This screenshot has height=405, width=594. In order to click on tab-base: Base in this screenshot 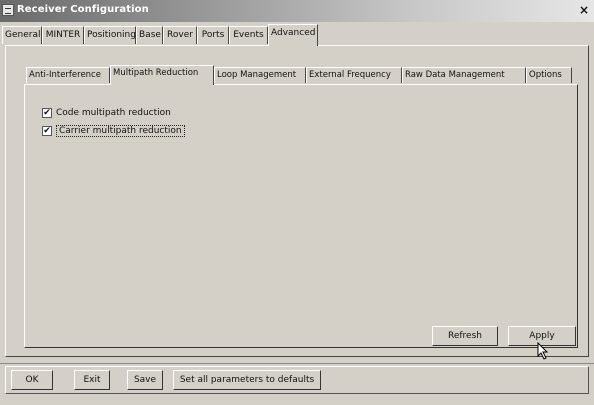, I will do `click(149, 35)`.